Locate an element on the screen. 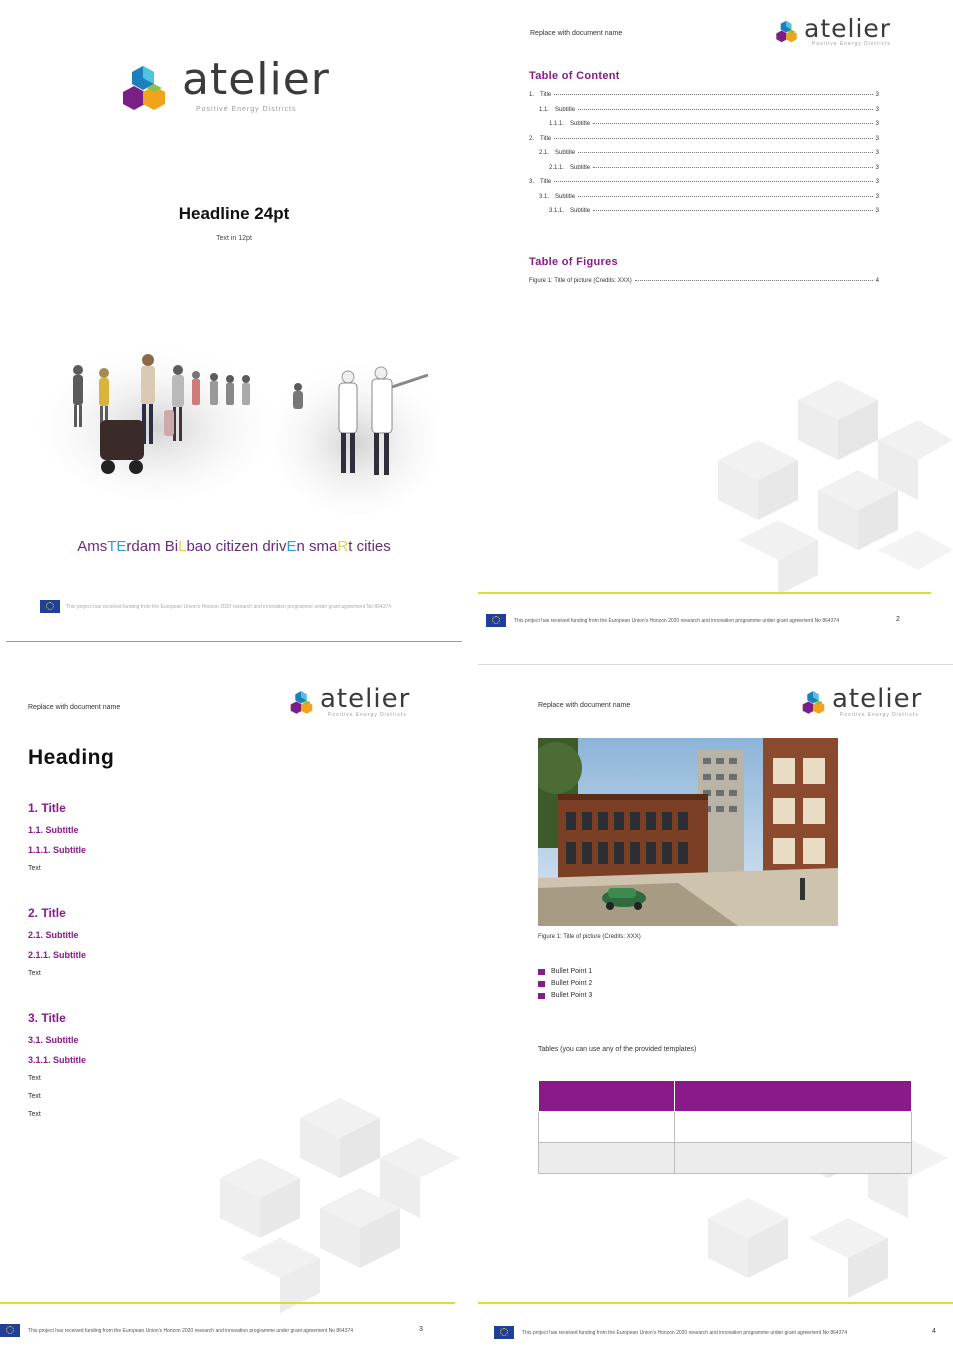  tof-heading: Table of Figures is located at coordinates (573, 262).